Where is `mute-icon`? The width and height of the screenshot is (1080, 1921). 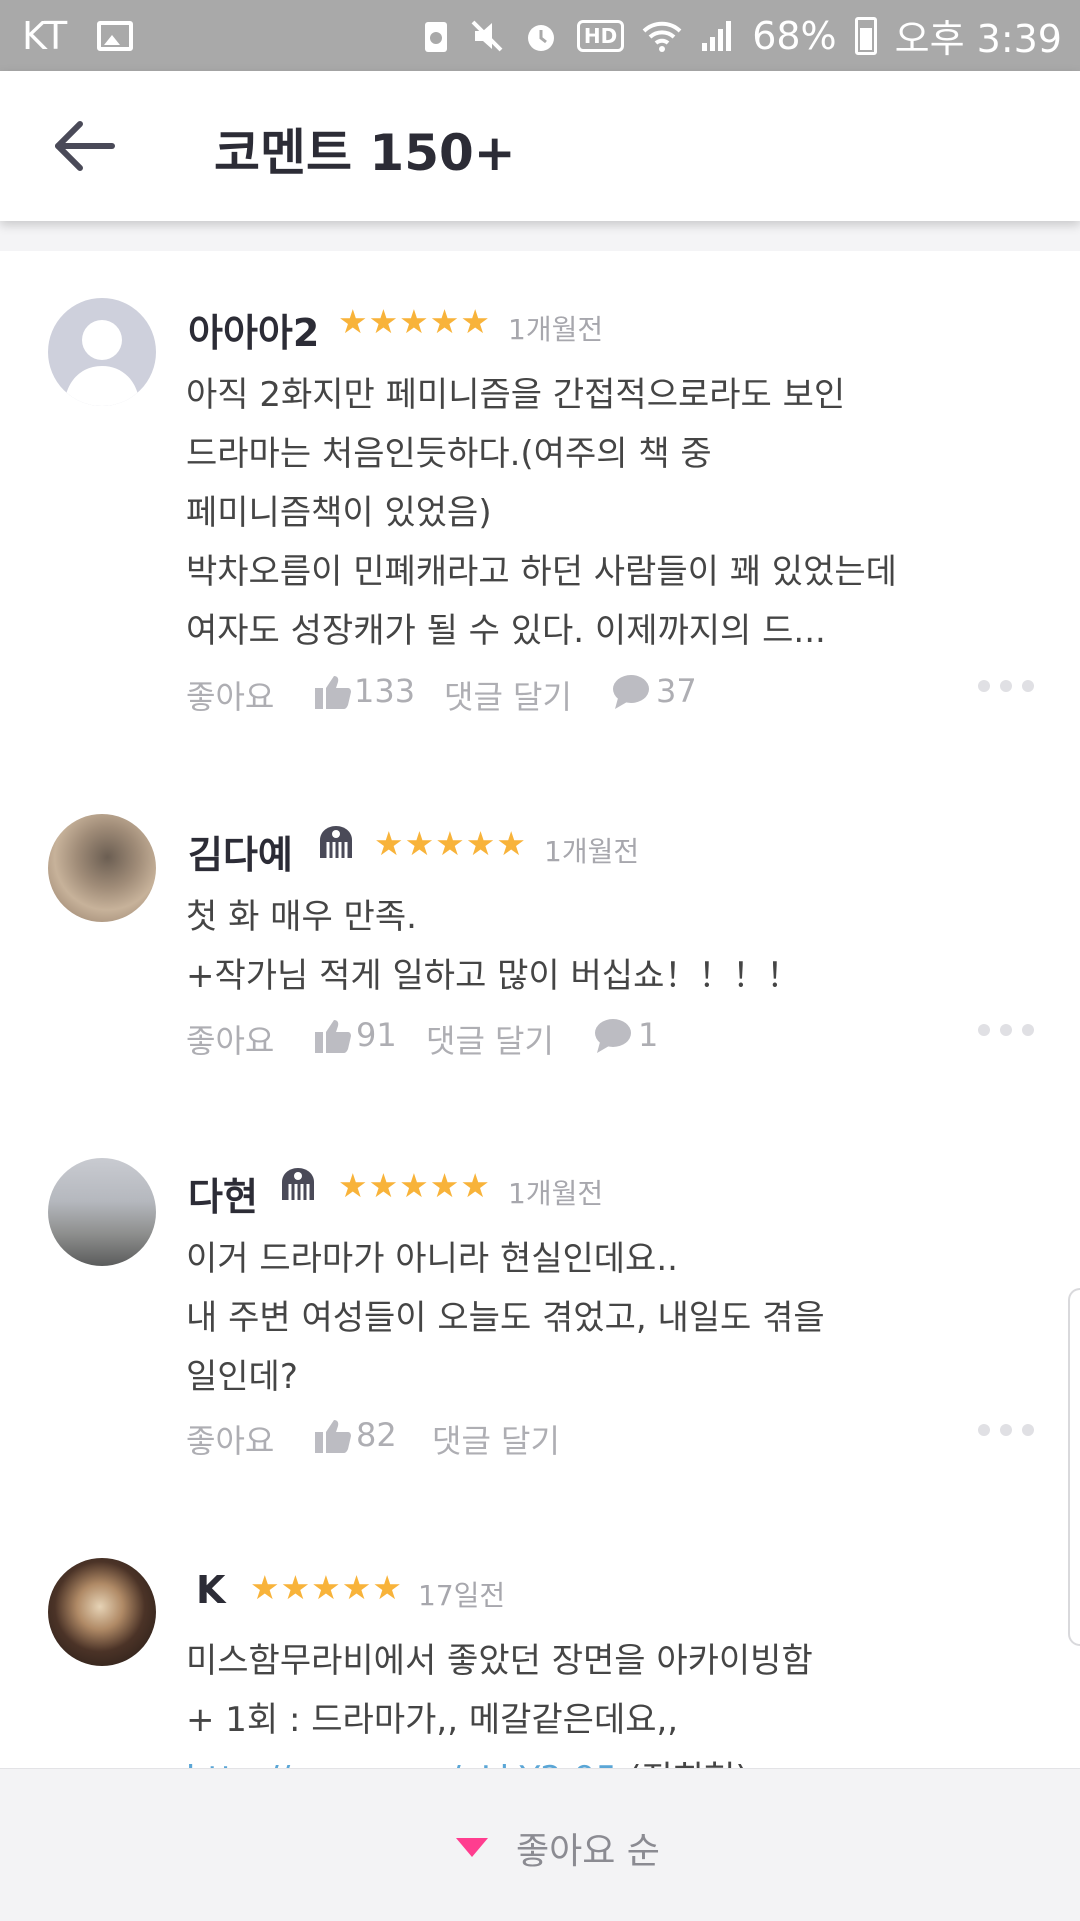
mute-icon is located at coordinates (487, 35).